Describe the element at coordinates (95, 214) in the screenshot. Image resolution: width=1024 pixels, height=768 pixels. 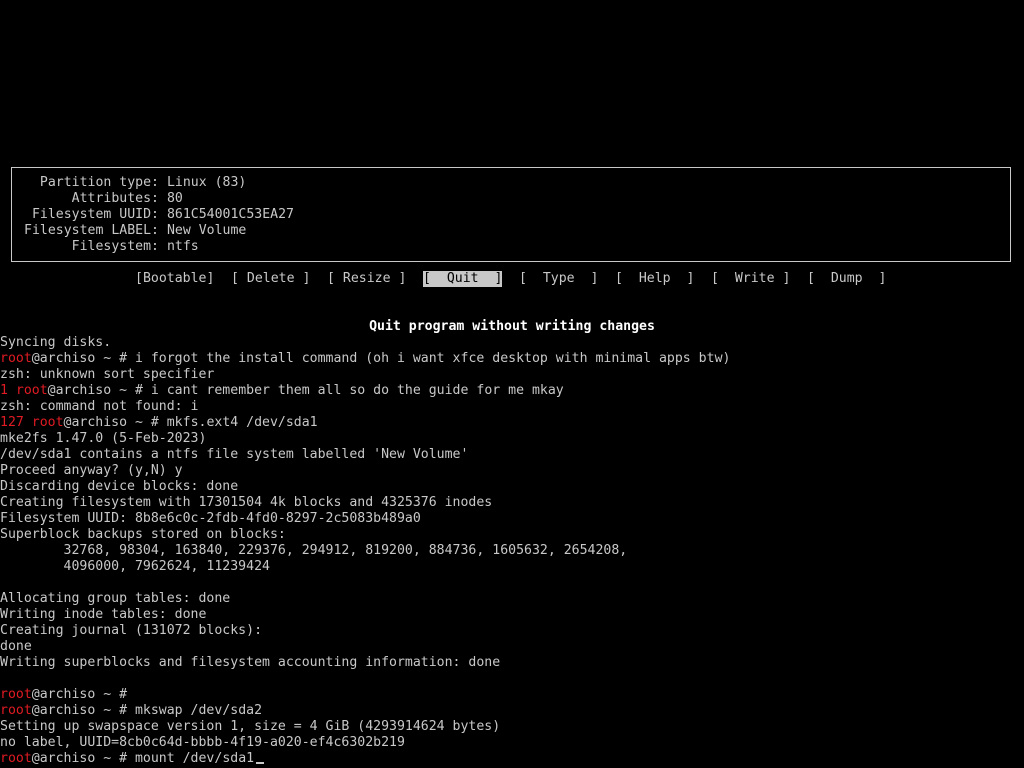
I see `partition-info-key: Filesystem UUID:` at that location.